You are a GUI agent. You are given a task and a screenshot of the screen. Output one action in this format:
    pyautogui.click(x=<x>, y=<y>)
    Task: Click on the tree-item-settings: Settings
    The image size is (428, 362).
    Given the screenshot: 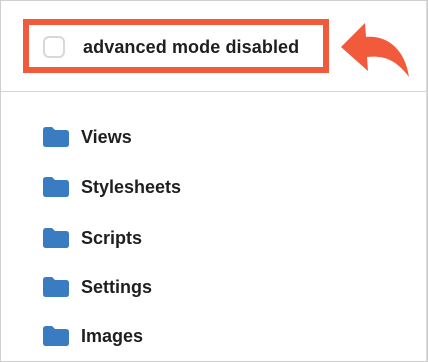 What is the action you would take?
    pyautogui.click(x=97, y=287)
    